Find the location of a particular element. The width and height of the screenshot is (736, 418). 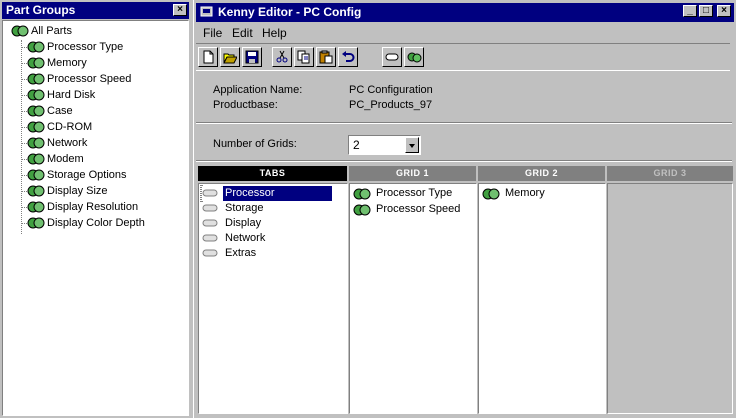

save-icon is located at coordinates (252, 57).